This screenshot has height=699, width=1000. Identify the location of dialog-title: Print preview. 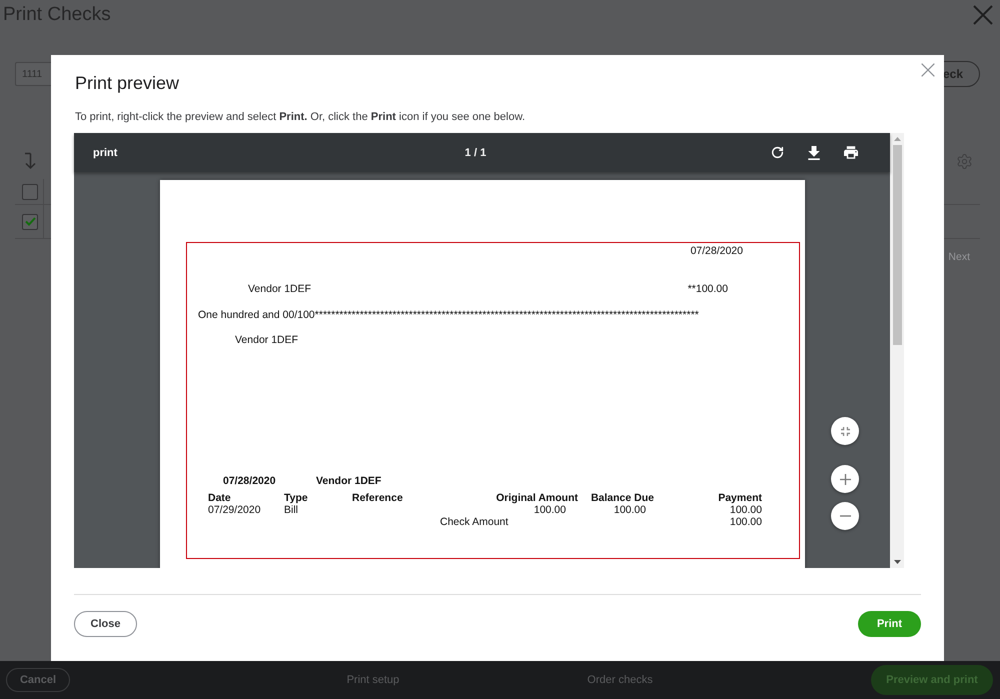
(127, 83).